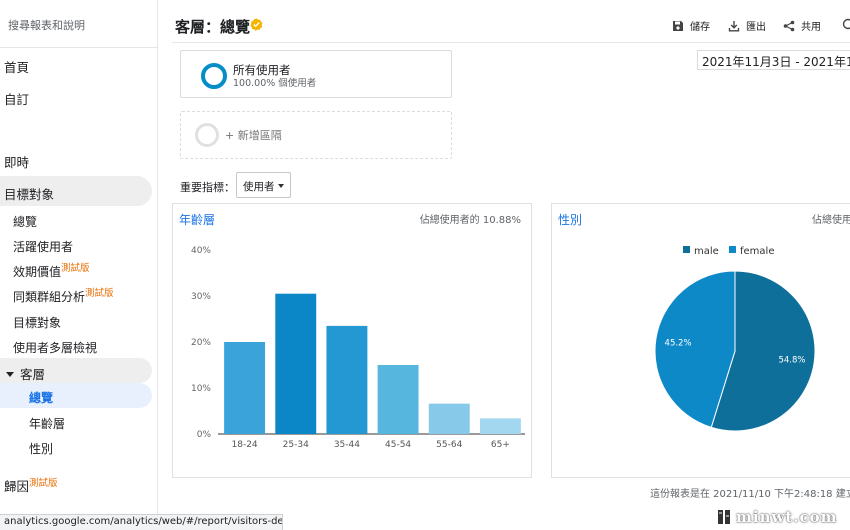  Describe the element at coordinates (16, 161) in the screenshot. I see `sidebar-item-realtime: 即時` at that location.